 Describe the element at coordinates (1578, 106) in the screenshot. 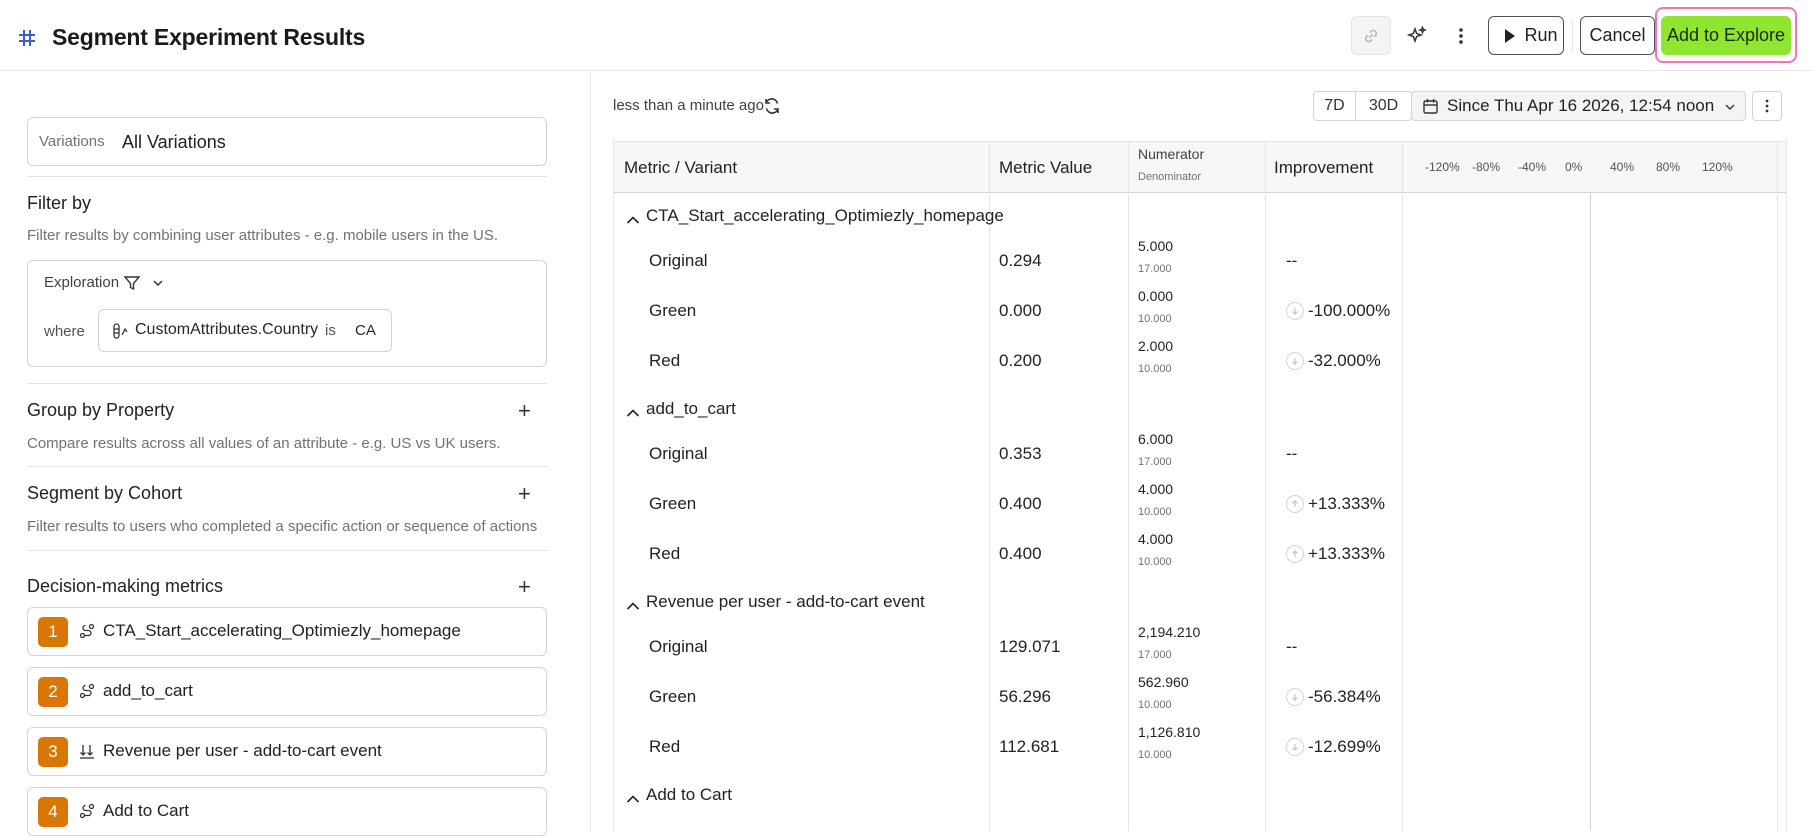

I see `date-range-picker: Since Thu Apr 16 2026, 12:54 noon` at that location.